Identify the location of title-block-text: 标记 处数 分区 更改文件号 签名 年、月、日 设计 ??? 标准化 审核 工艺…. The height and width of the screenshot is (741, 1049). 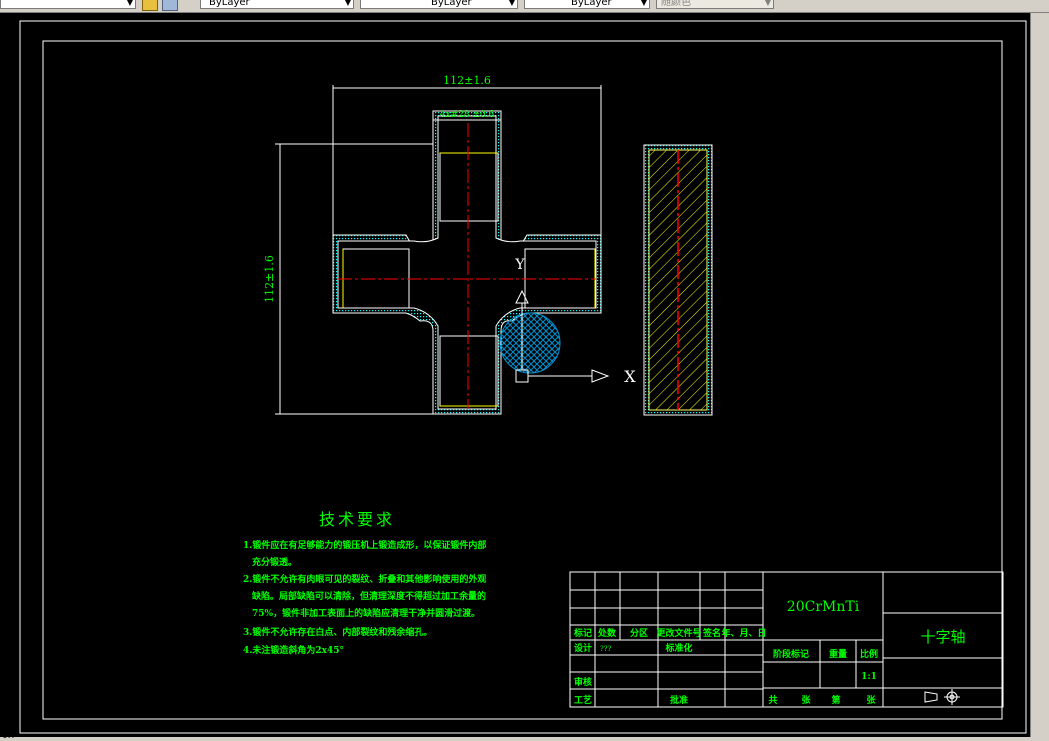
(769, 652).